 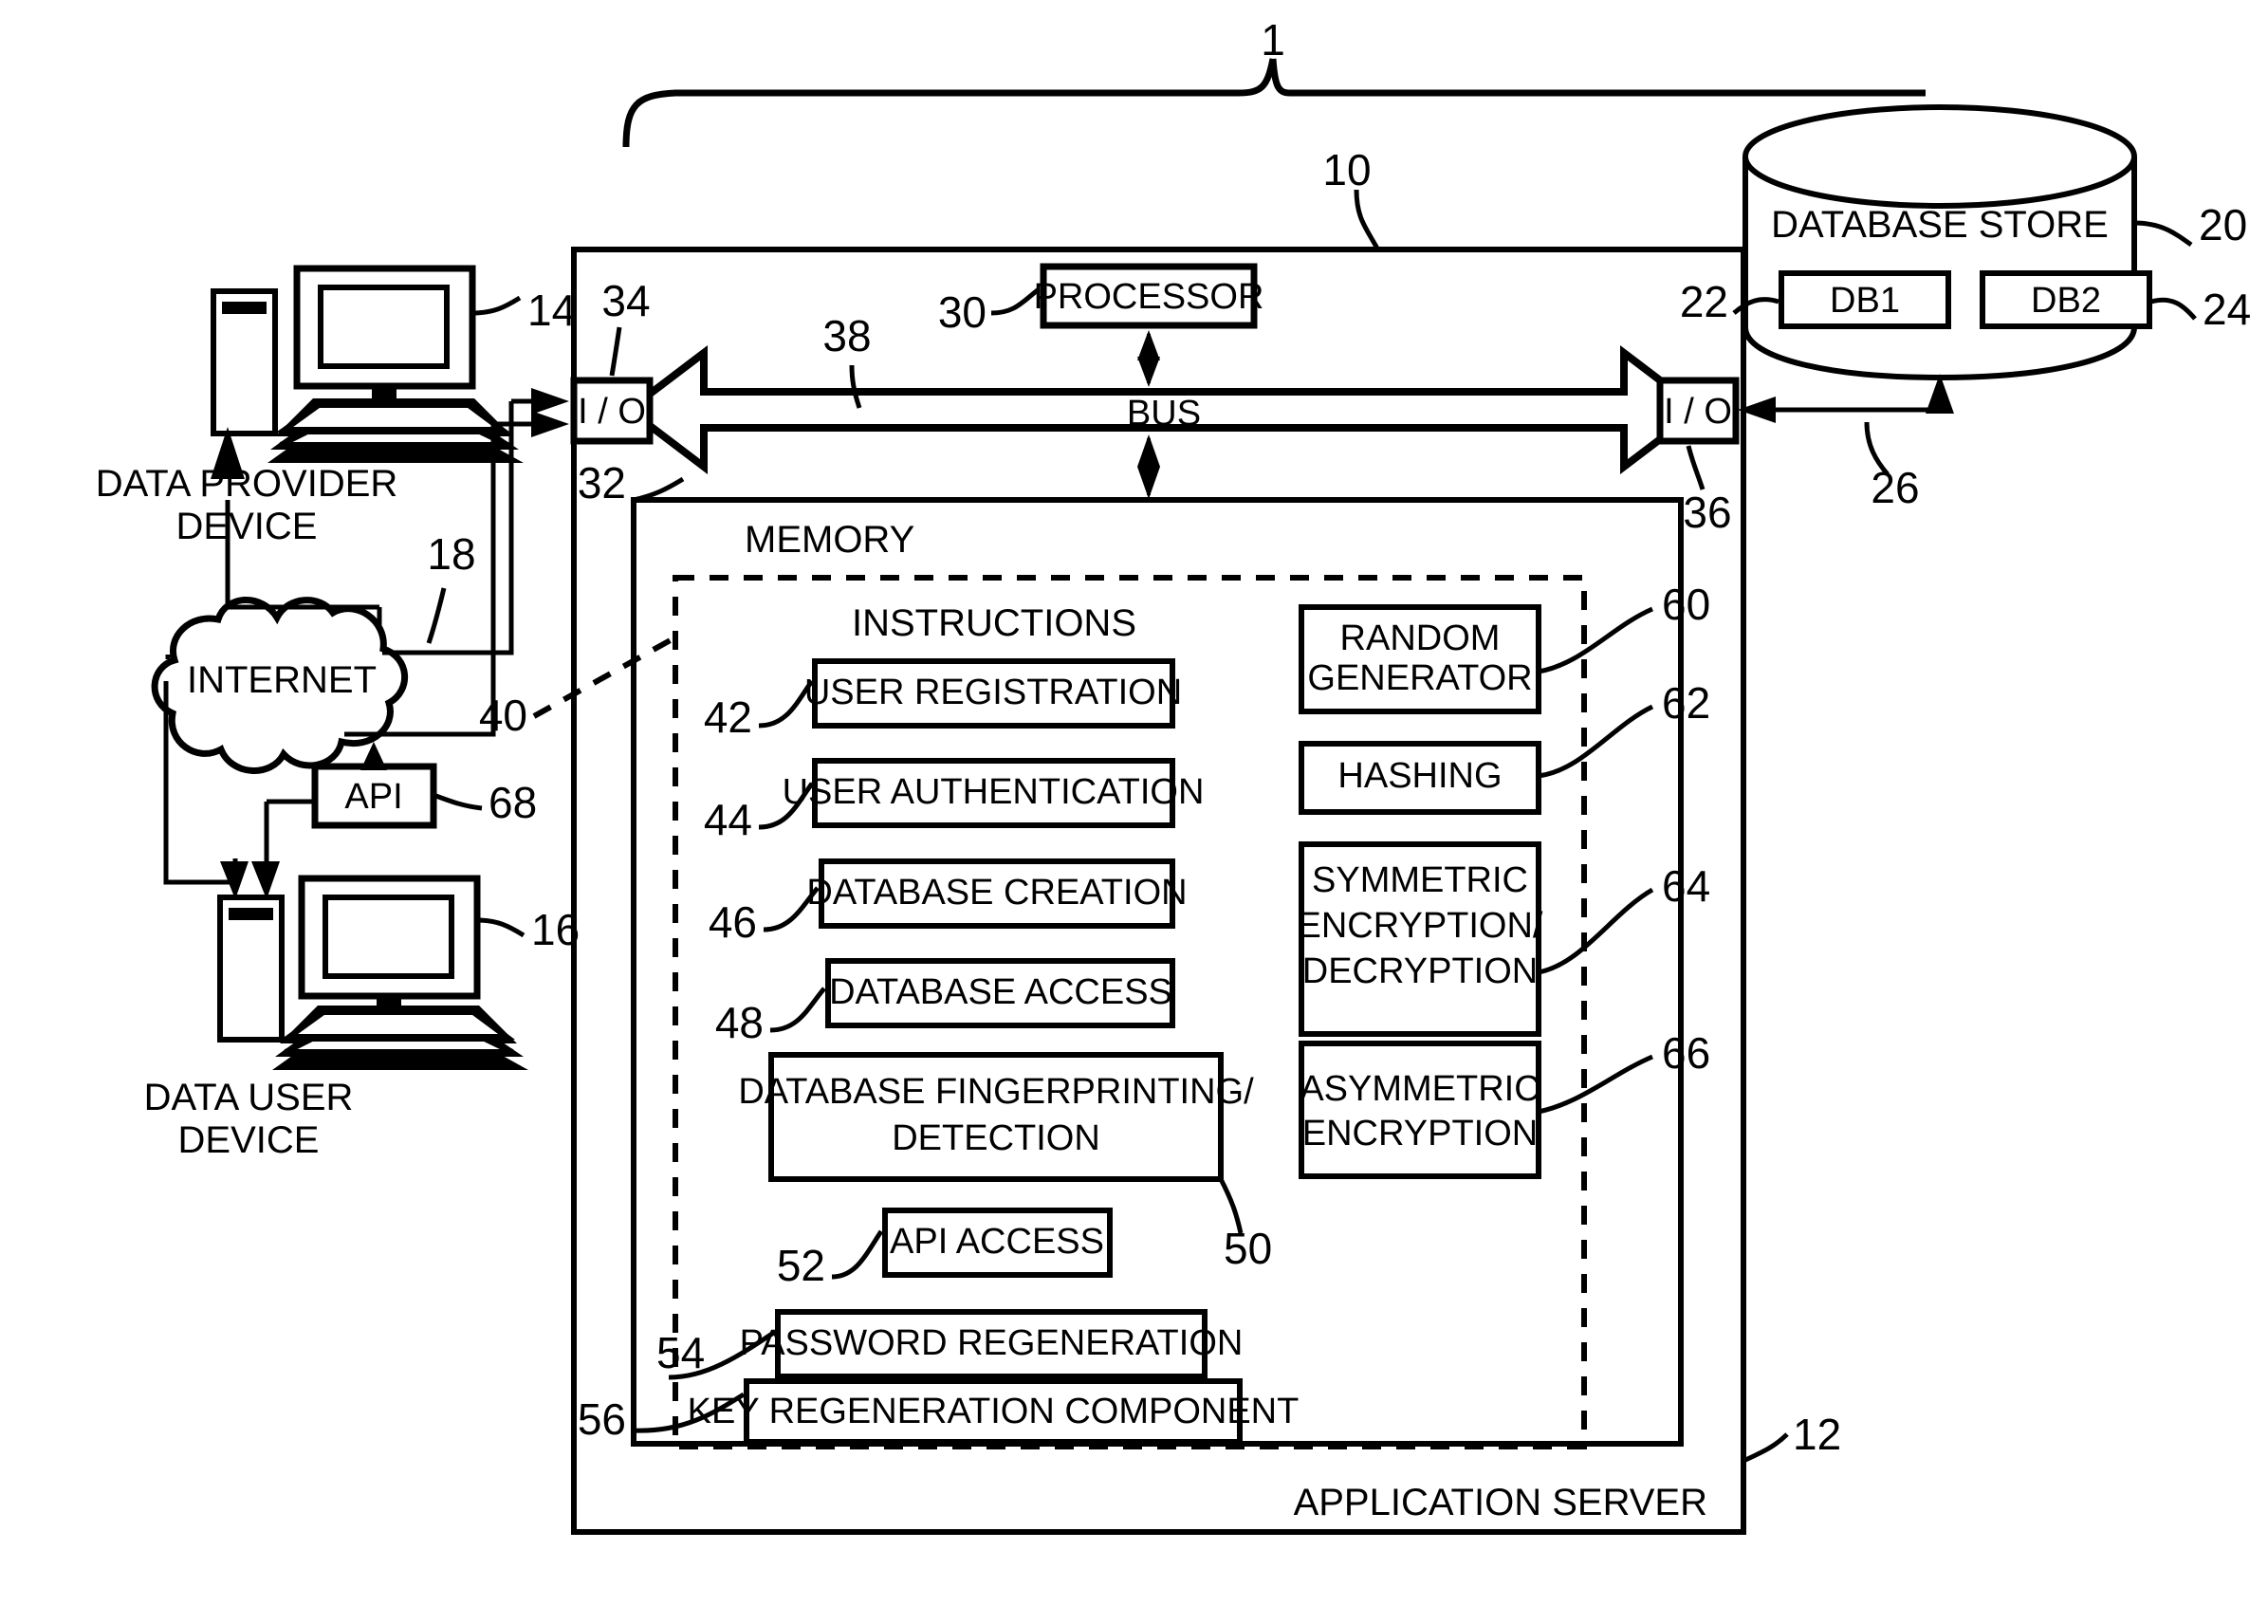 I want to click on ref-46: 46, so click(x=733, y=922).